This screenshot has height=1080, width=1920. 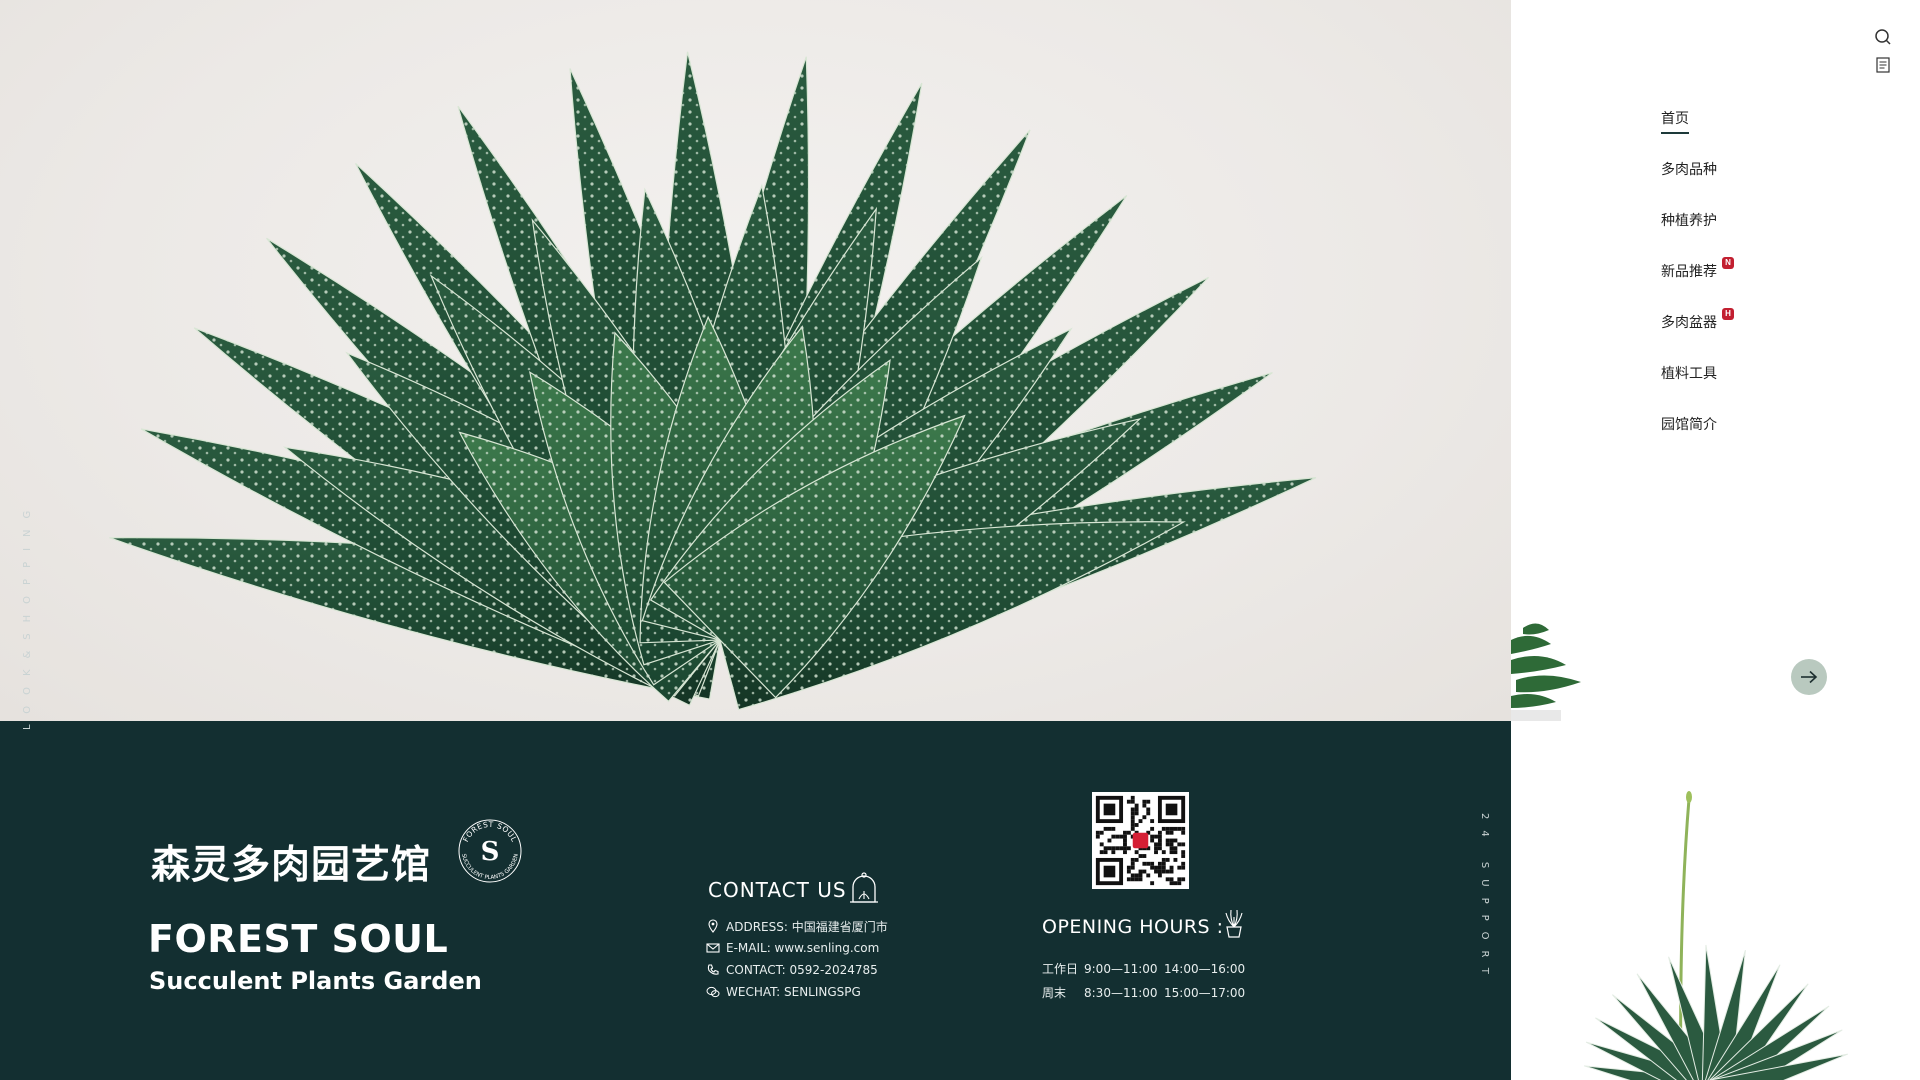 I want to click on next-slide-thumbnail, so click(x=1556, y=665).